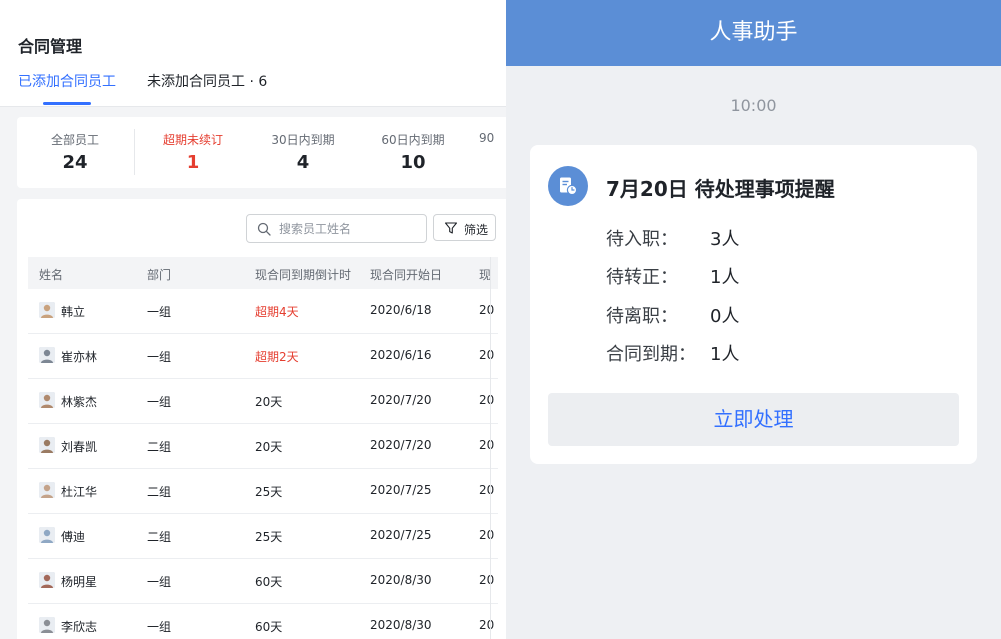 Image resolution: width=1001 pixels, height=639 pixels. Describe the element at coordinates (642, 316) in the screenshot. I see `item-label: 待离职：` at that location.